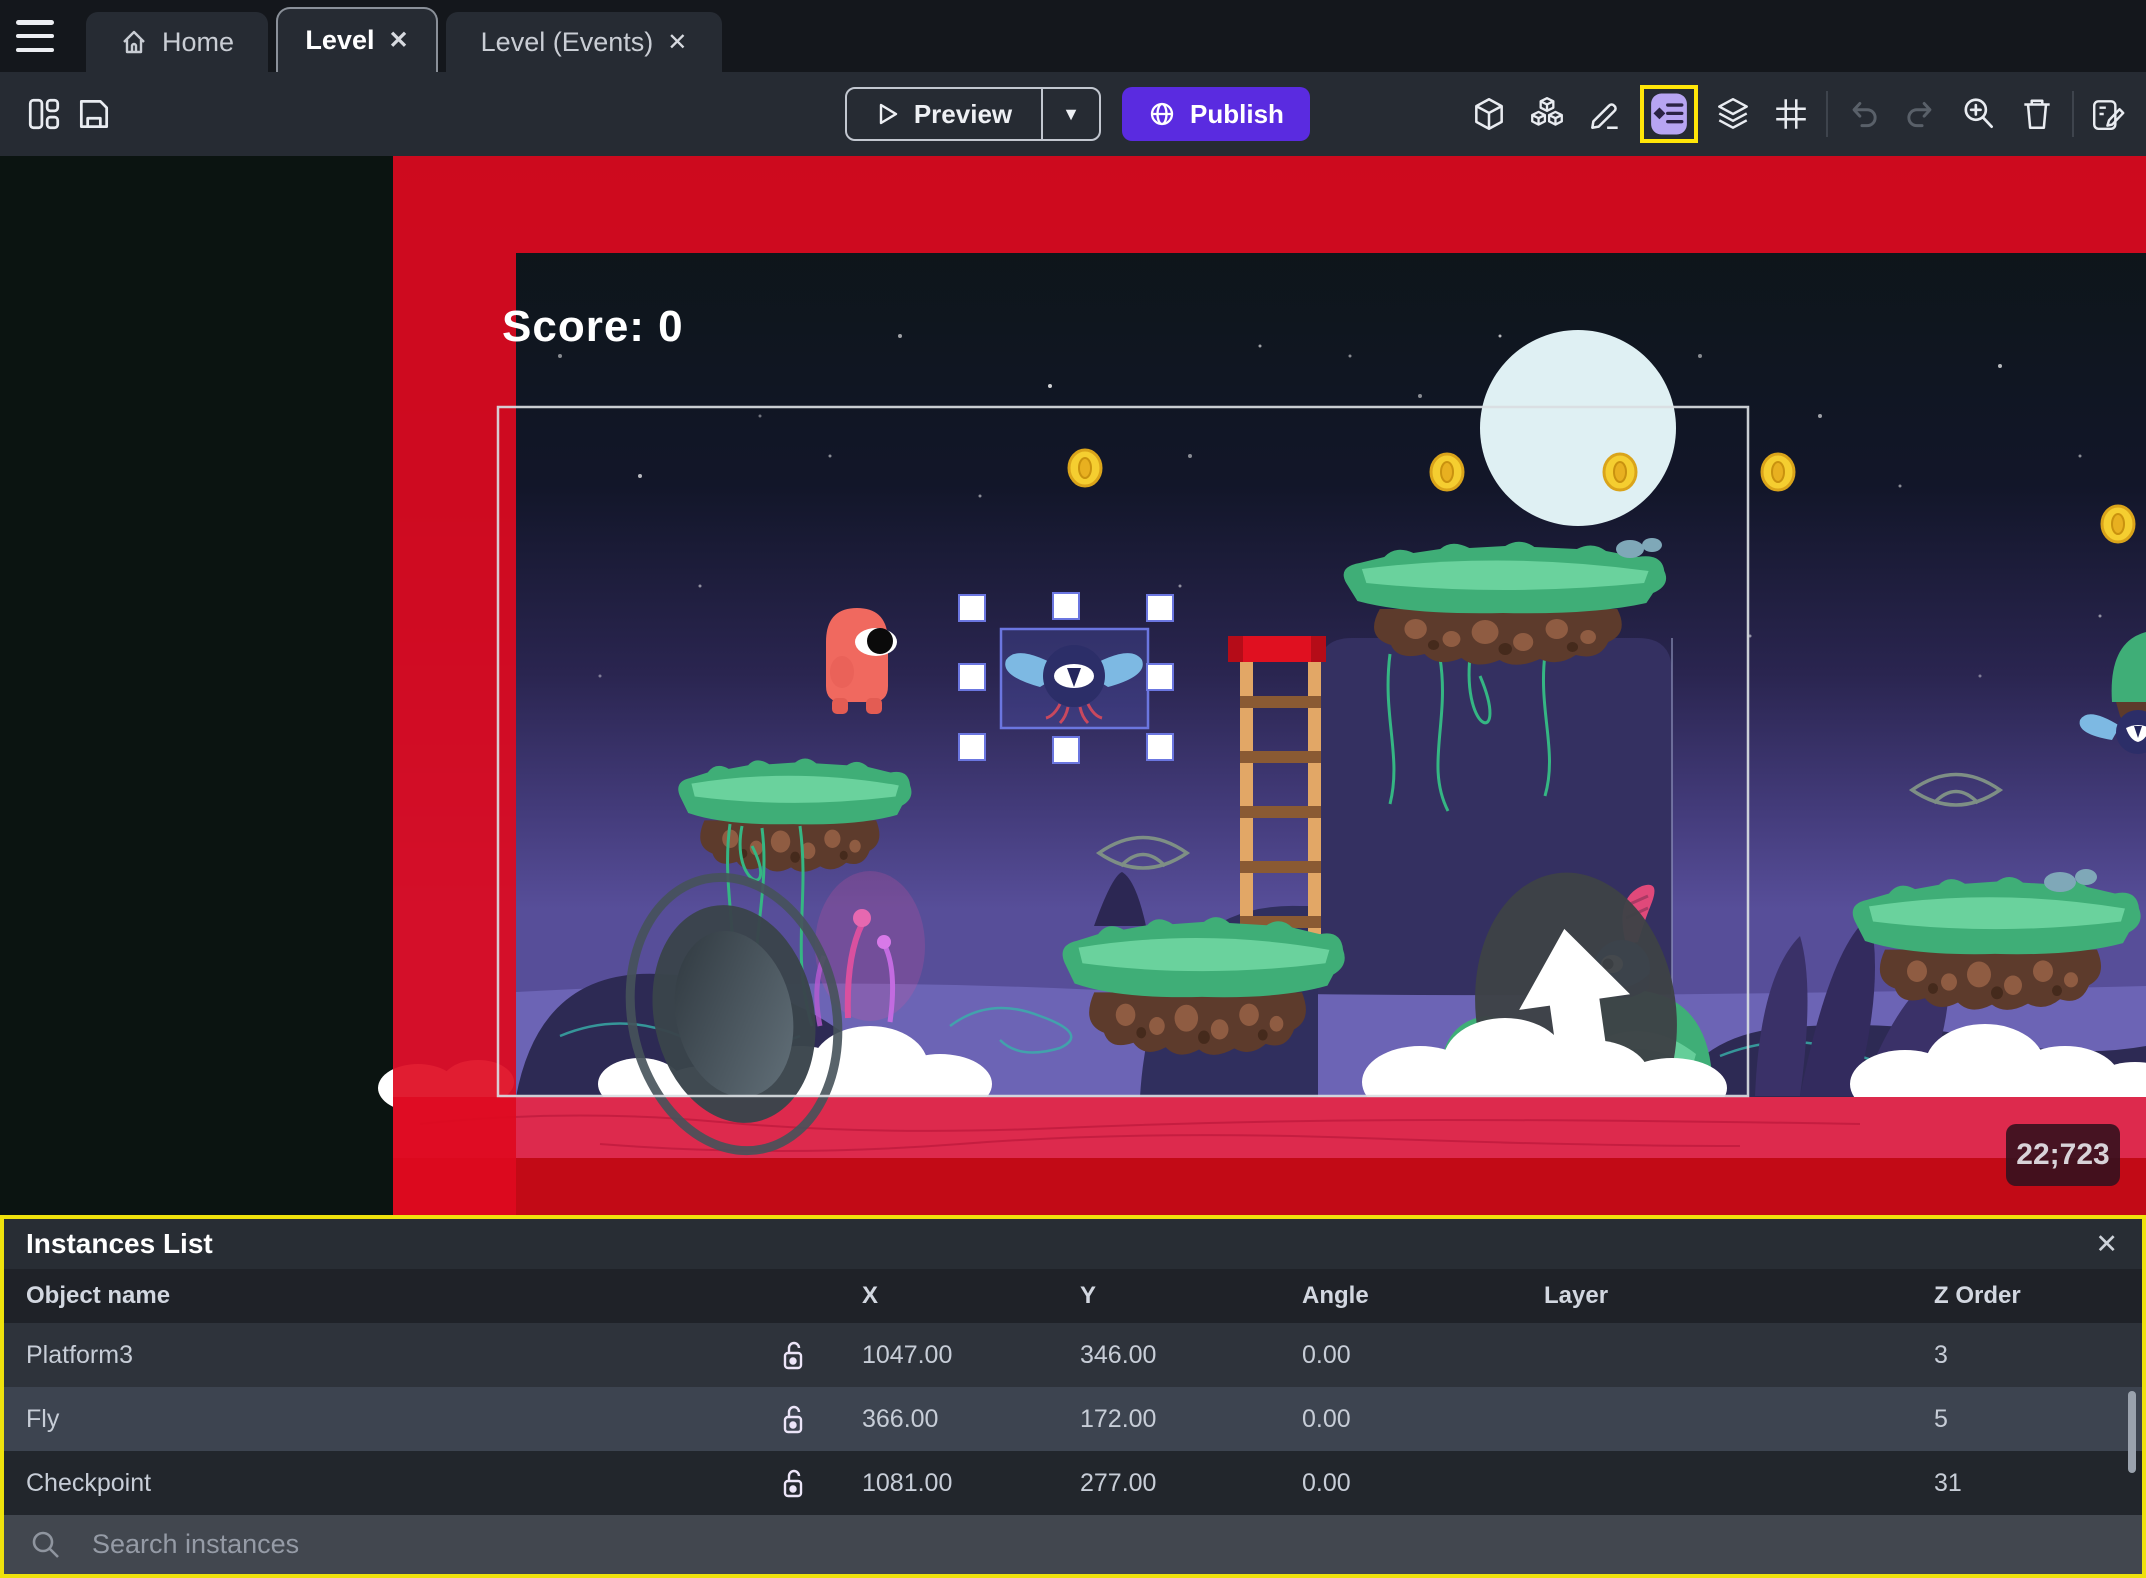  I want to click on search-bar, so click(1073, 1544).